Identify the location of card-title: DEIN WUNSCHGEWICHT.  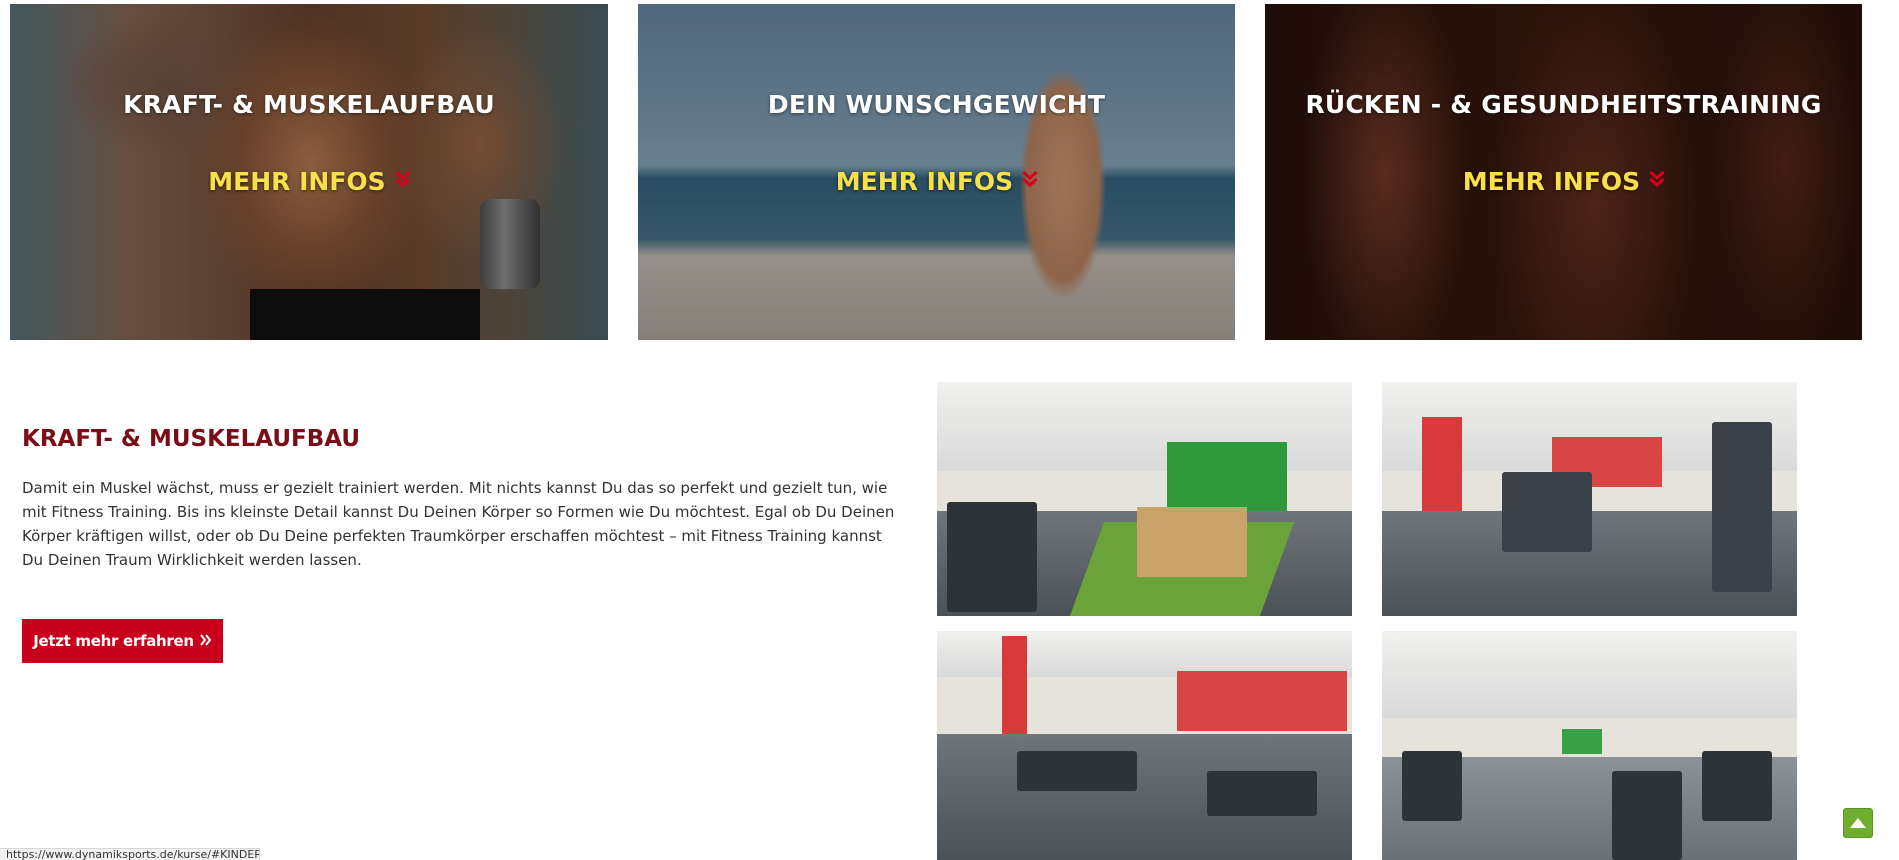
(936, 104).